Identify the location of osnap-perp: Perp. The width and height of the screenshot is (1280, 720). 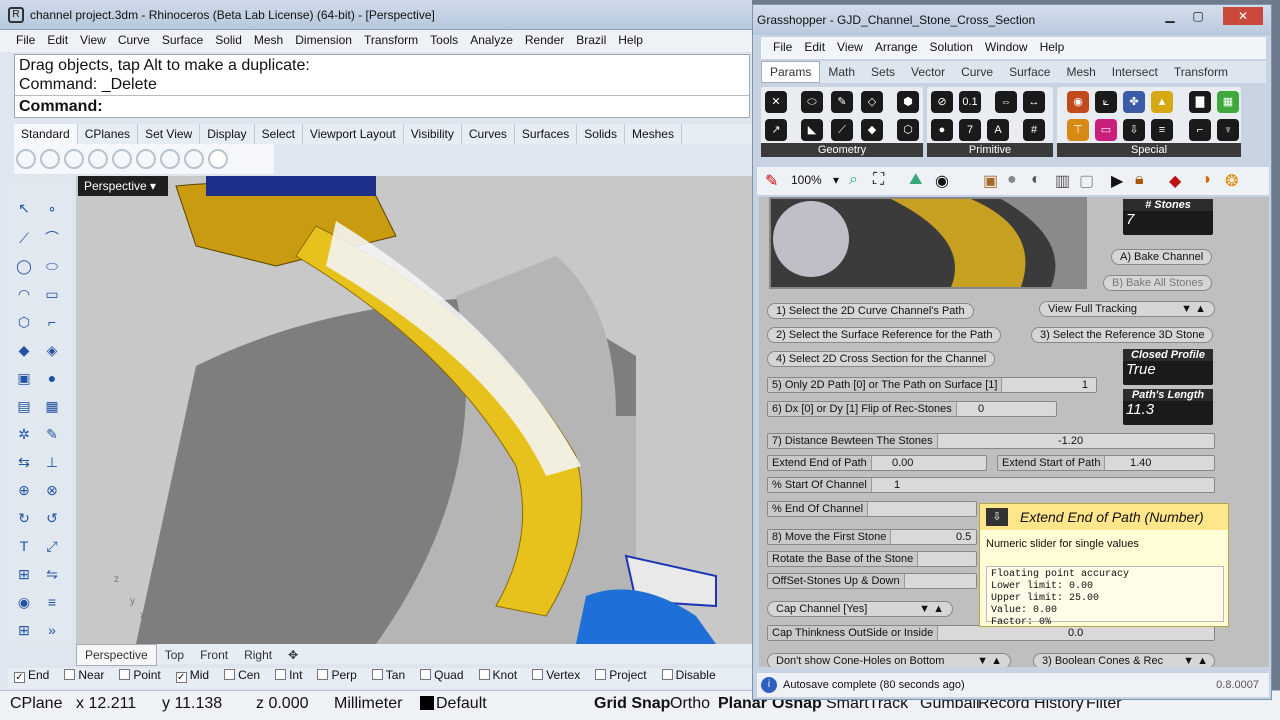
(334, 675).